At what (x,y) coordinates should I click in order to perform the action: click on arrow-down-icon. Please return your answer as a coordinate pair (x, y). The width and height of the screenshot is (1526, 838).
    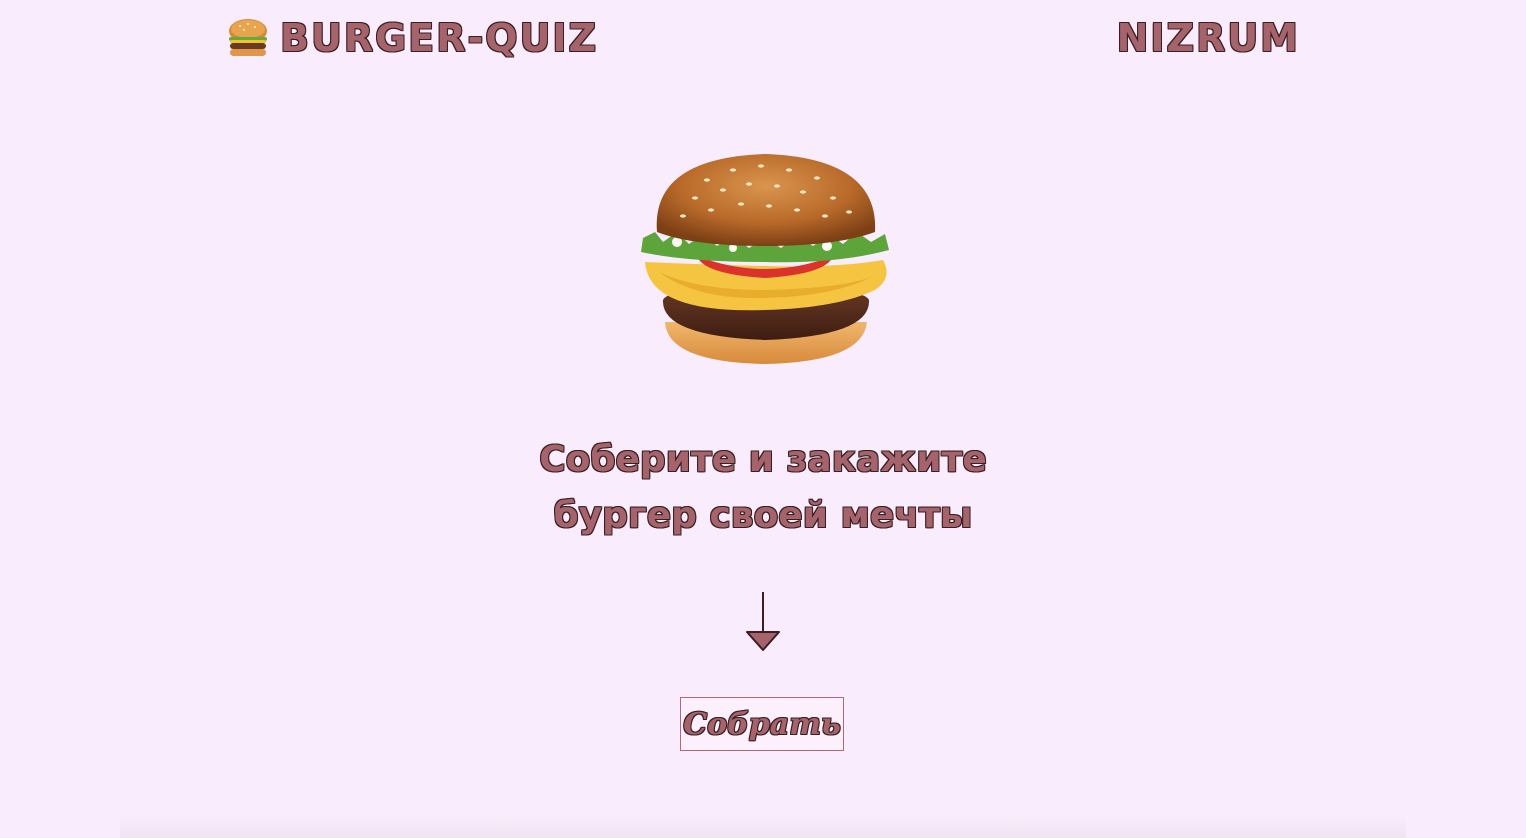
    Looking at the image, I should click on (763, 621).